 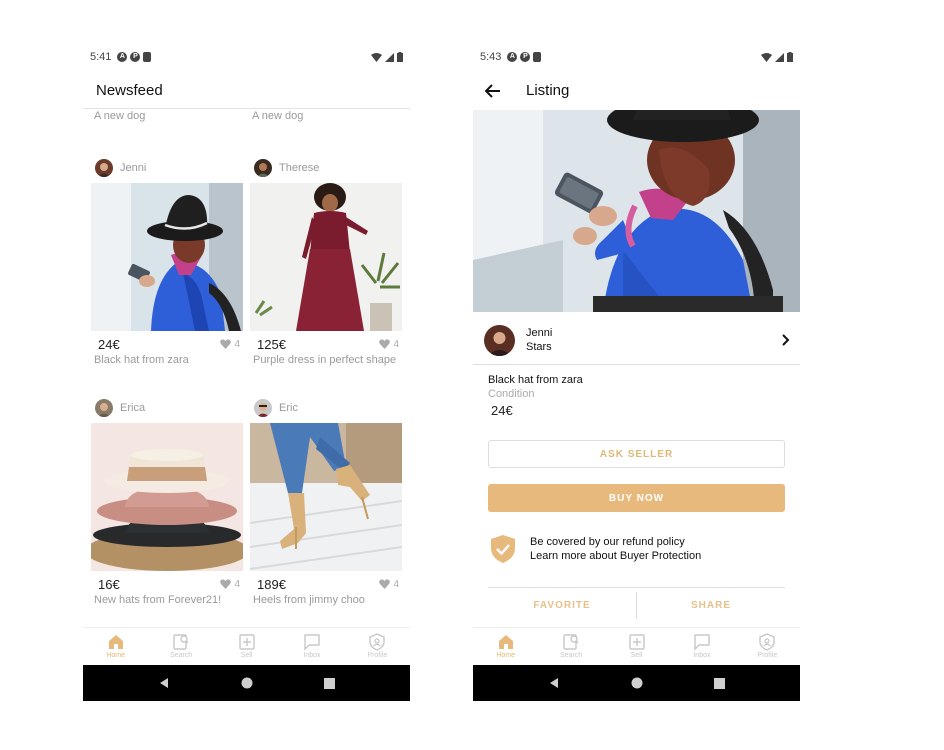 I want to click on seller-stars: Stars, so click(x=539, y=347).